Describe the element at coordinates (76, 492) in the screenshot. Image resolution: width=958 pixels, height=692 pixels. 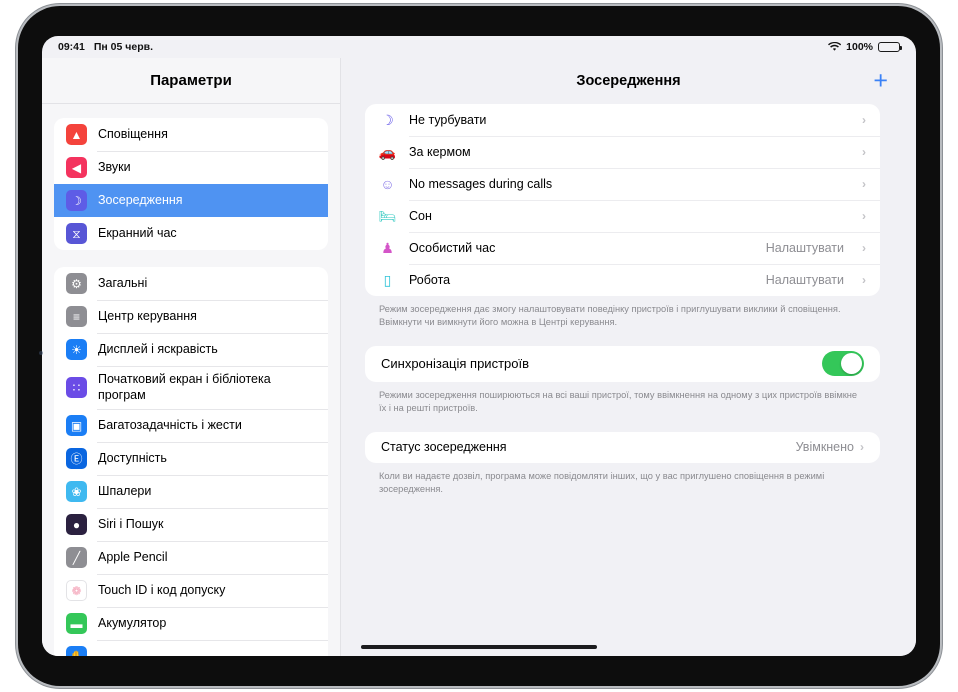
I see `wallpaper-icon: ❀` at that location.